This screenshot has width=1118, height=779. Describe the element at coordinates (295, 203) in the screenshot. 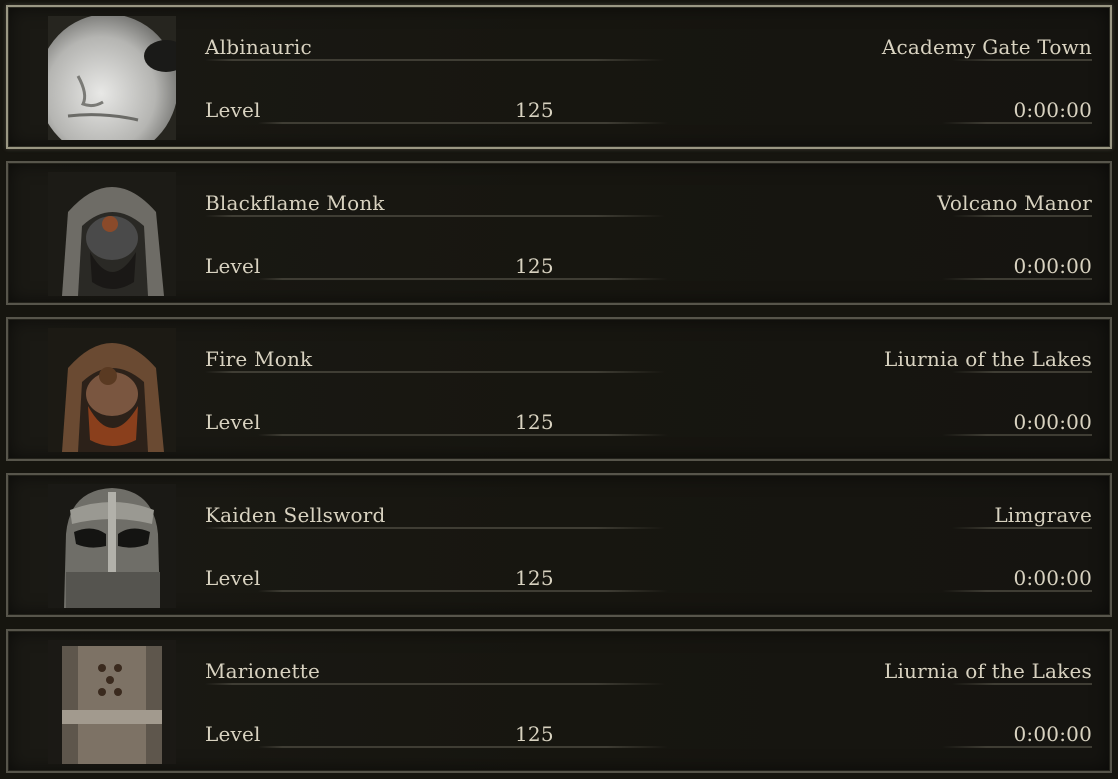

I see `character-name: Blackflame Monk` at that location.